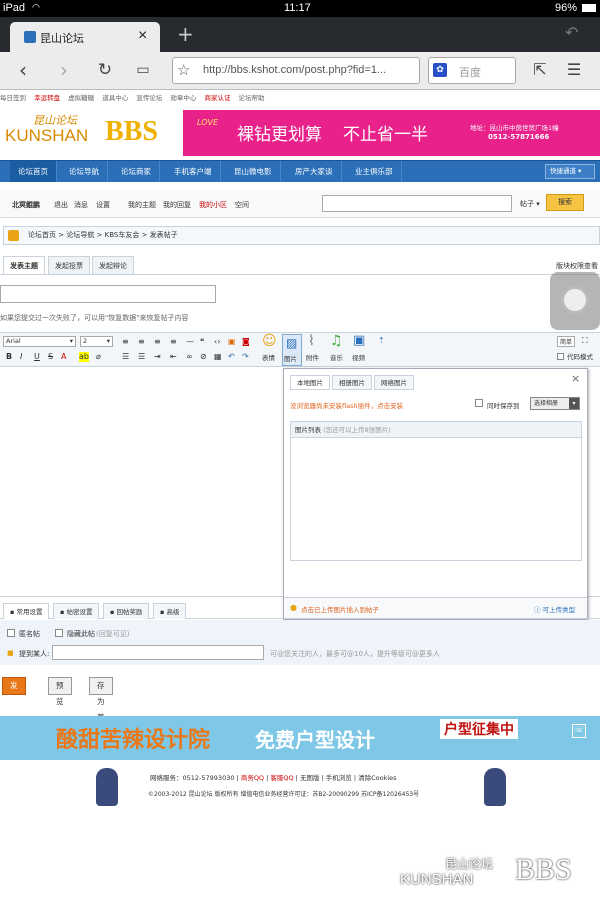  Describe the element at coordinates (69, 265) in the screenshot. I see `tab-new-poll: 发起投票` at that location.